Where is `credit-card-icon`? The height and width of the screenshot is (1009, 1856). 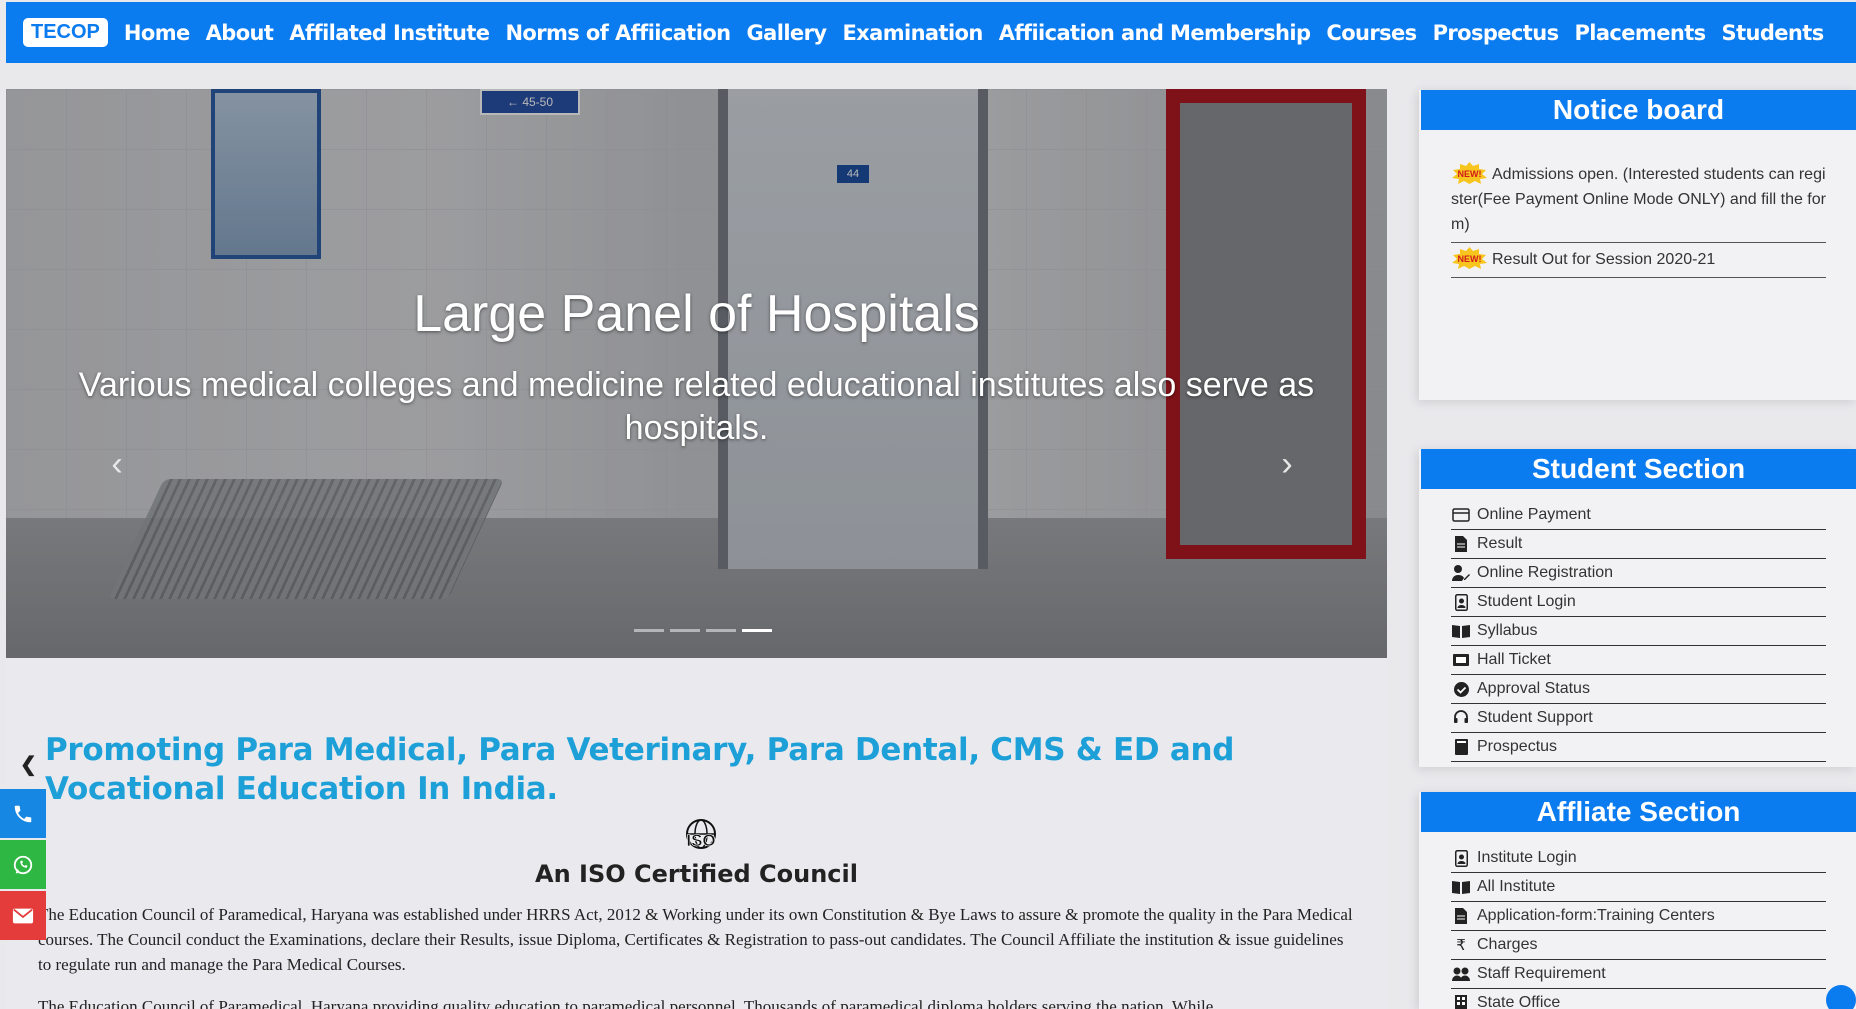
credit-card-icon is located at coordinates (1461, 515).